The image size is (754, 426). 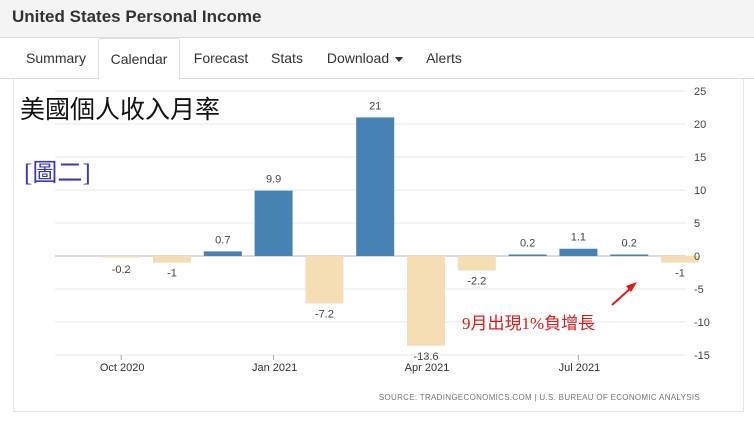 What do you see at coordinates (700, 158) in the screenshot?
I see `y-tick-label: 15` at bounding box center [700, 158].